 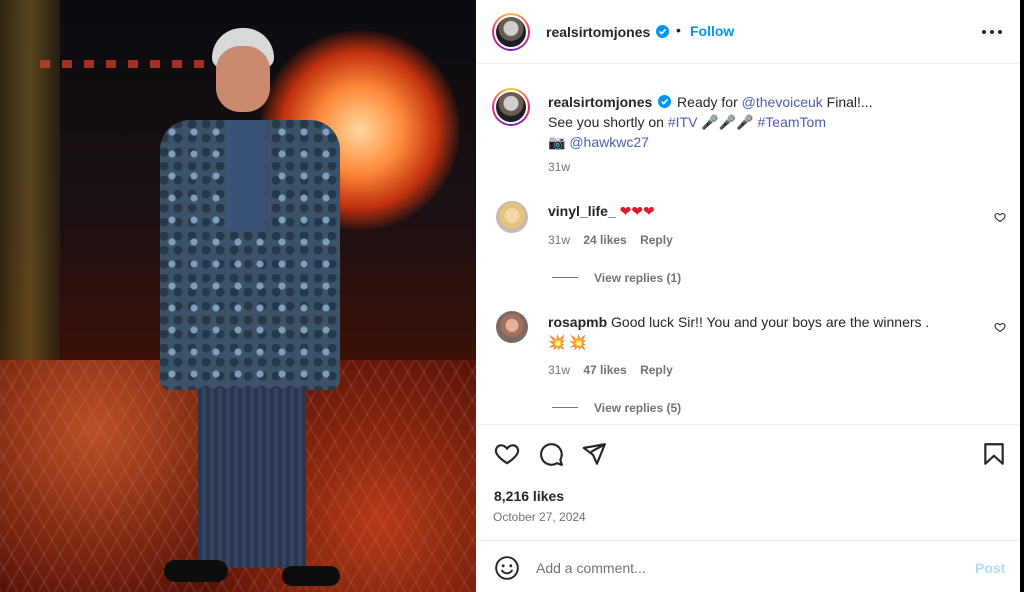 I want to click on mention-hawkwc27: @hawkwc27, so click(x=609, y=142).